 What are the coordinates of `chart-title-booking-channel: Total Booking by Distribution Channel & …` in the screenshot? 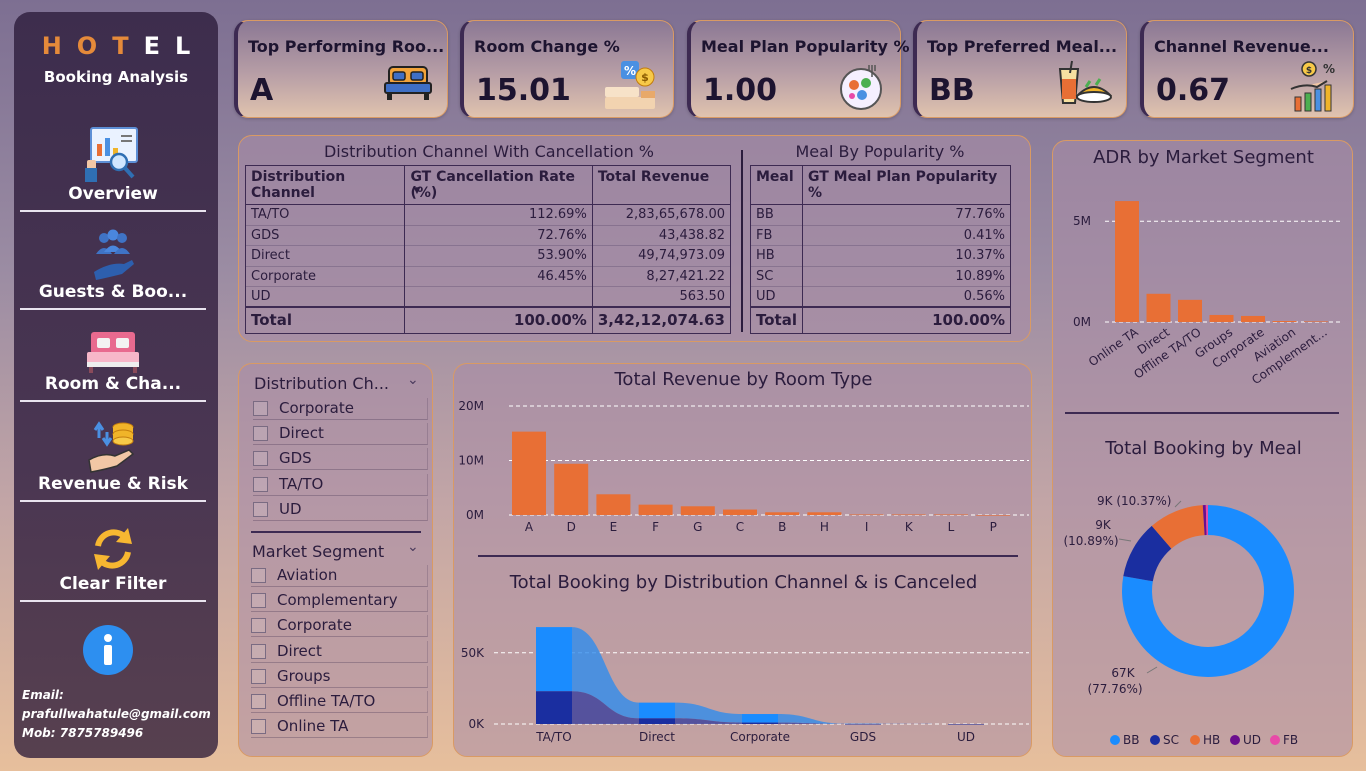 It's located at (743, 582).